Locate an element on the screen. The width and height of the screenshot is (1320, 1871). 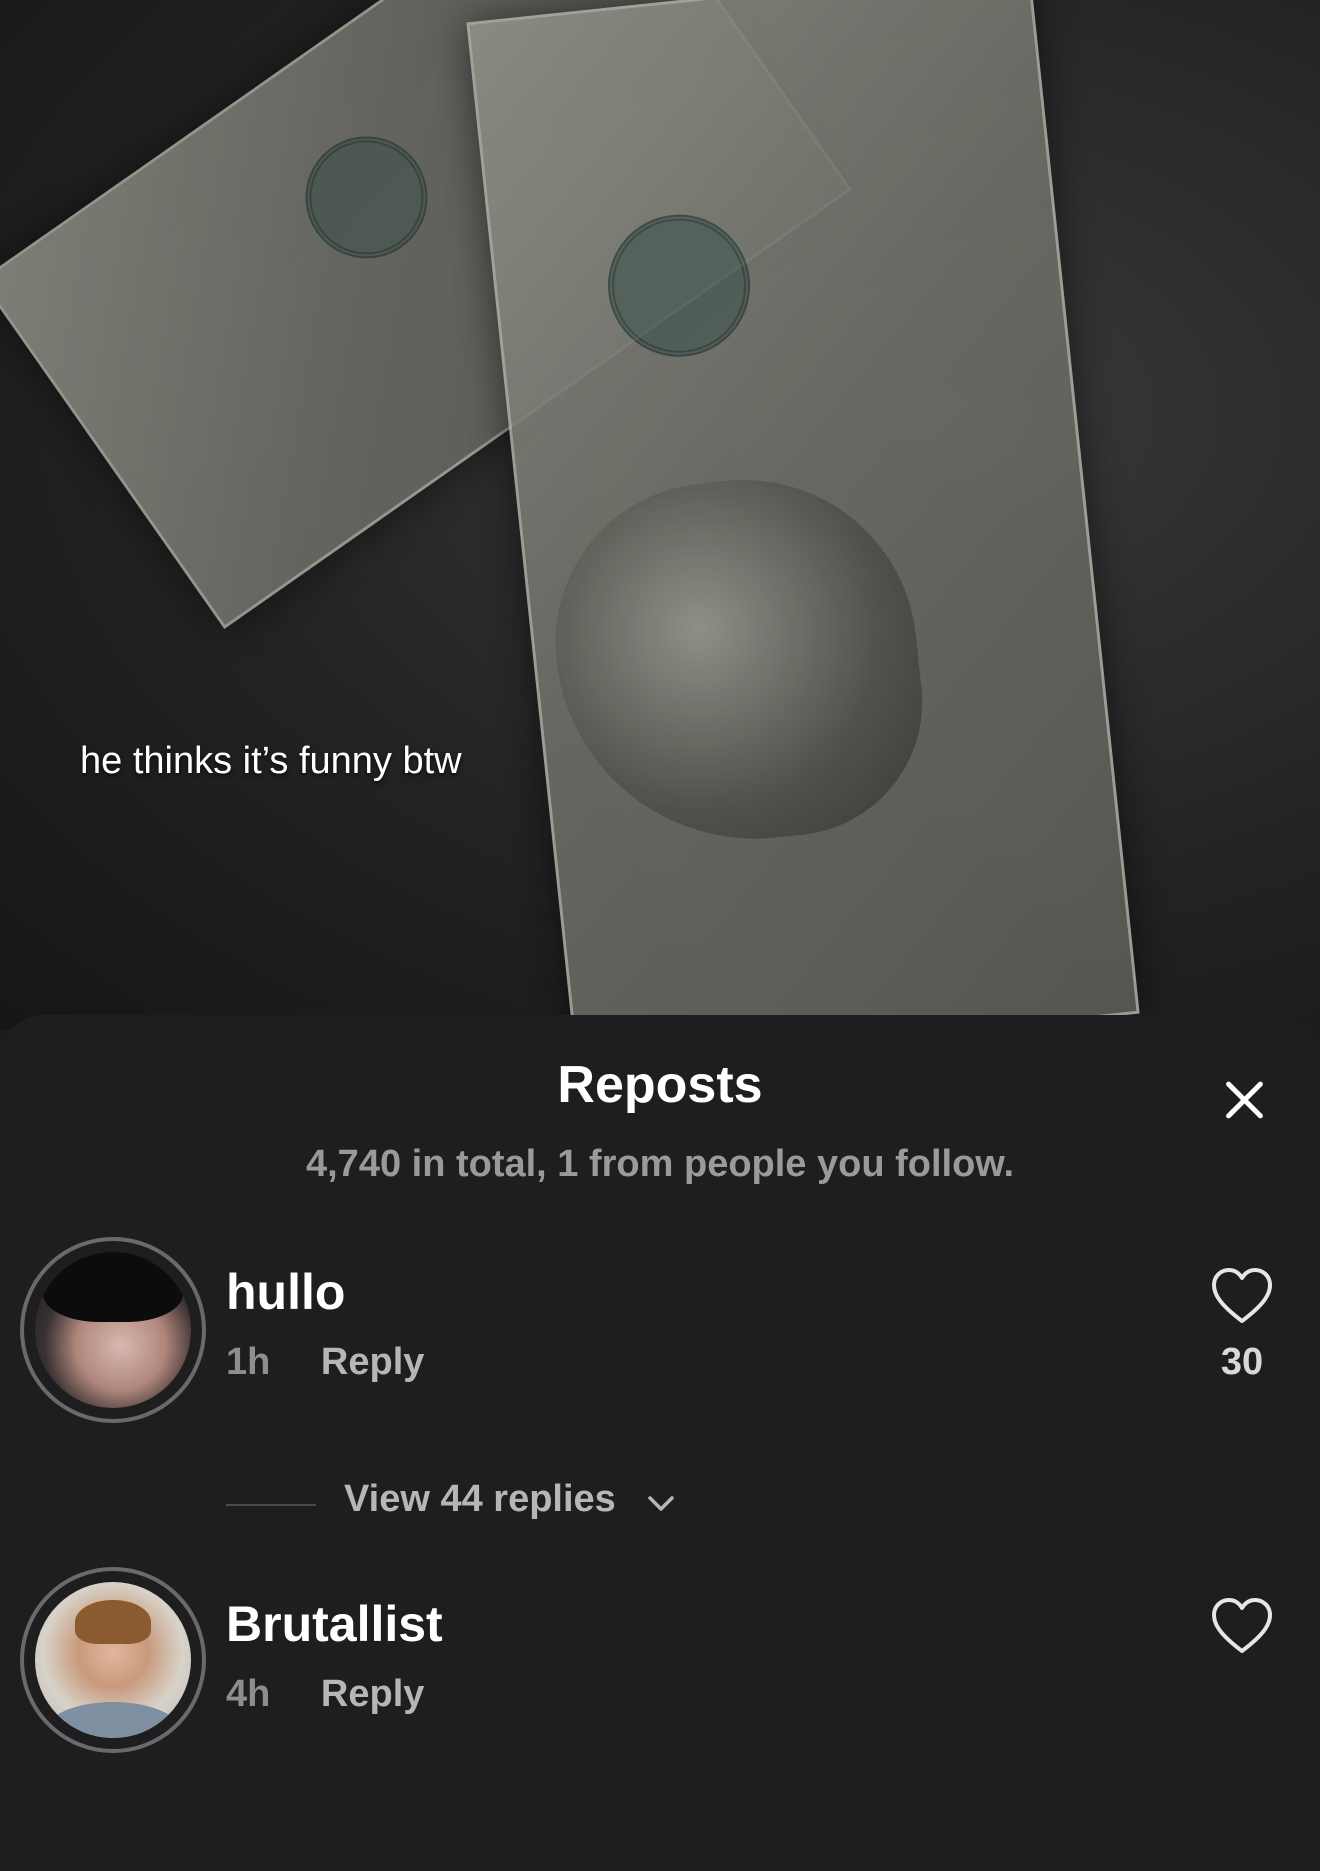
chevron-down-icon is located at coordinates (661, 1503).